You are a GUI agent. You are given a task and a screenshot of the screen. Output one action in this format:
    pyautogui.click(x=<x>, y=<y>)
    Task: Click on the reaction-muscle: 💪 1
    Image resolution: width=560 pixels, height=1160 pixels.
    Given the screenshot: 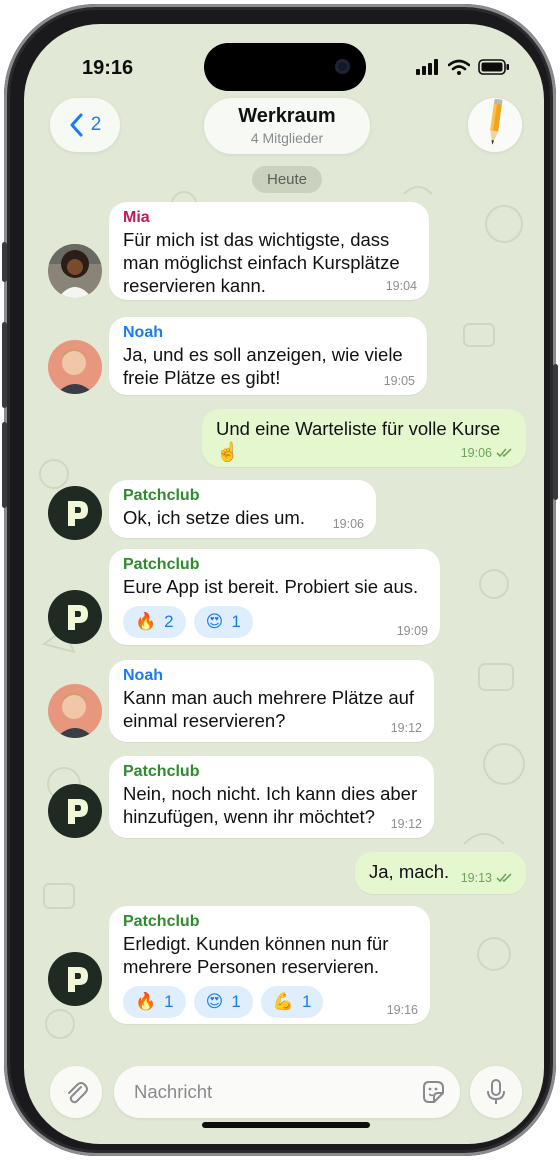 What is the action you would take?
    pyautogui.click(x=292, y=1002)
    